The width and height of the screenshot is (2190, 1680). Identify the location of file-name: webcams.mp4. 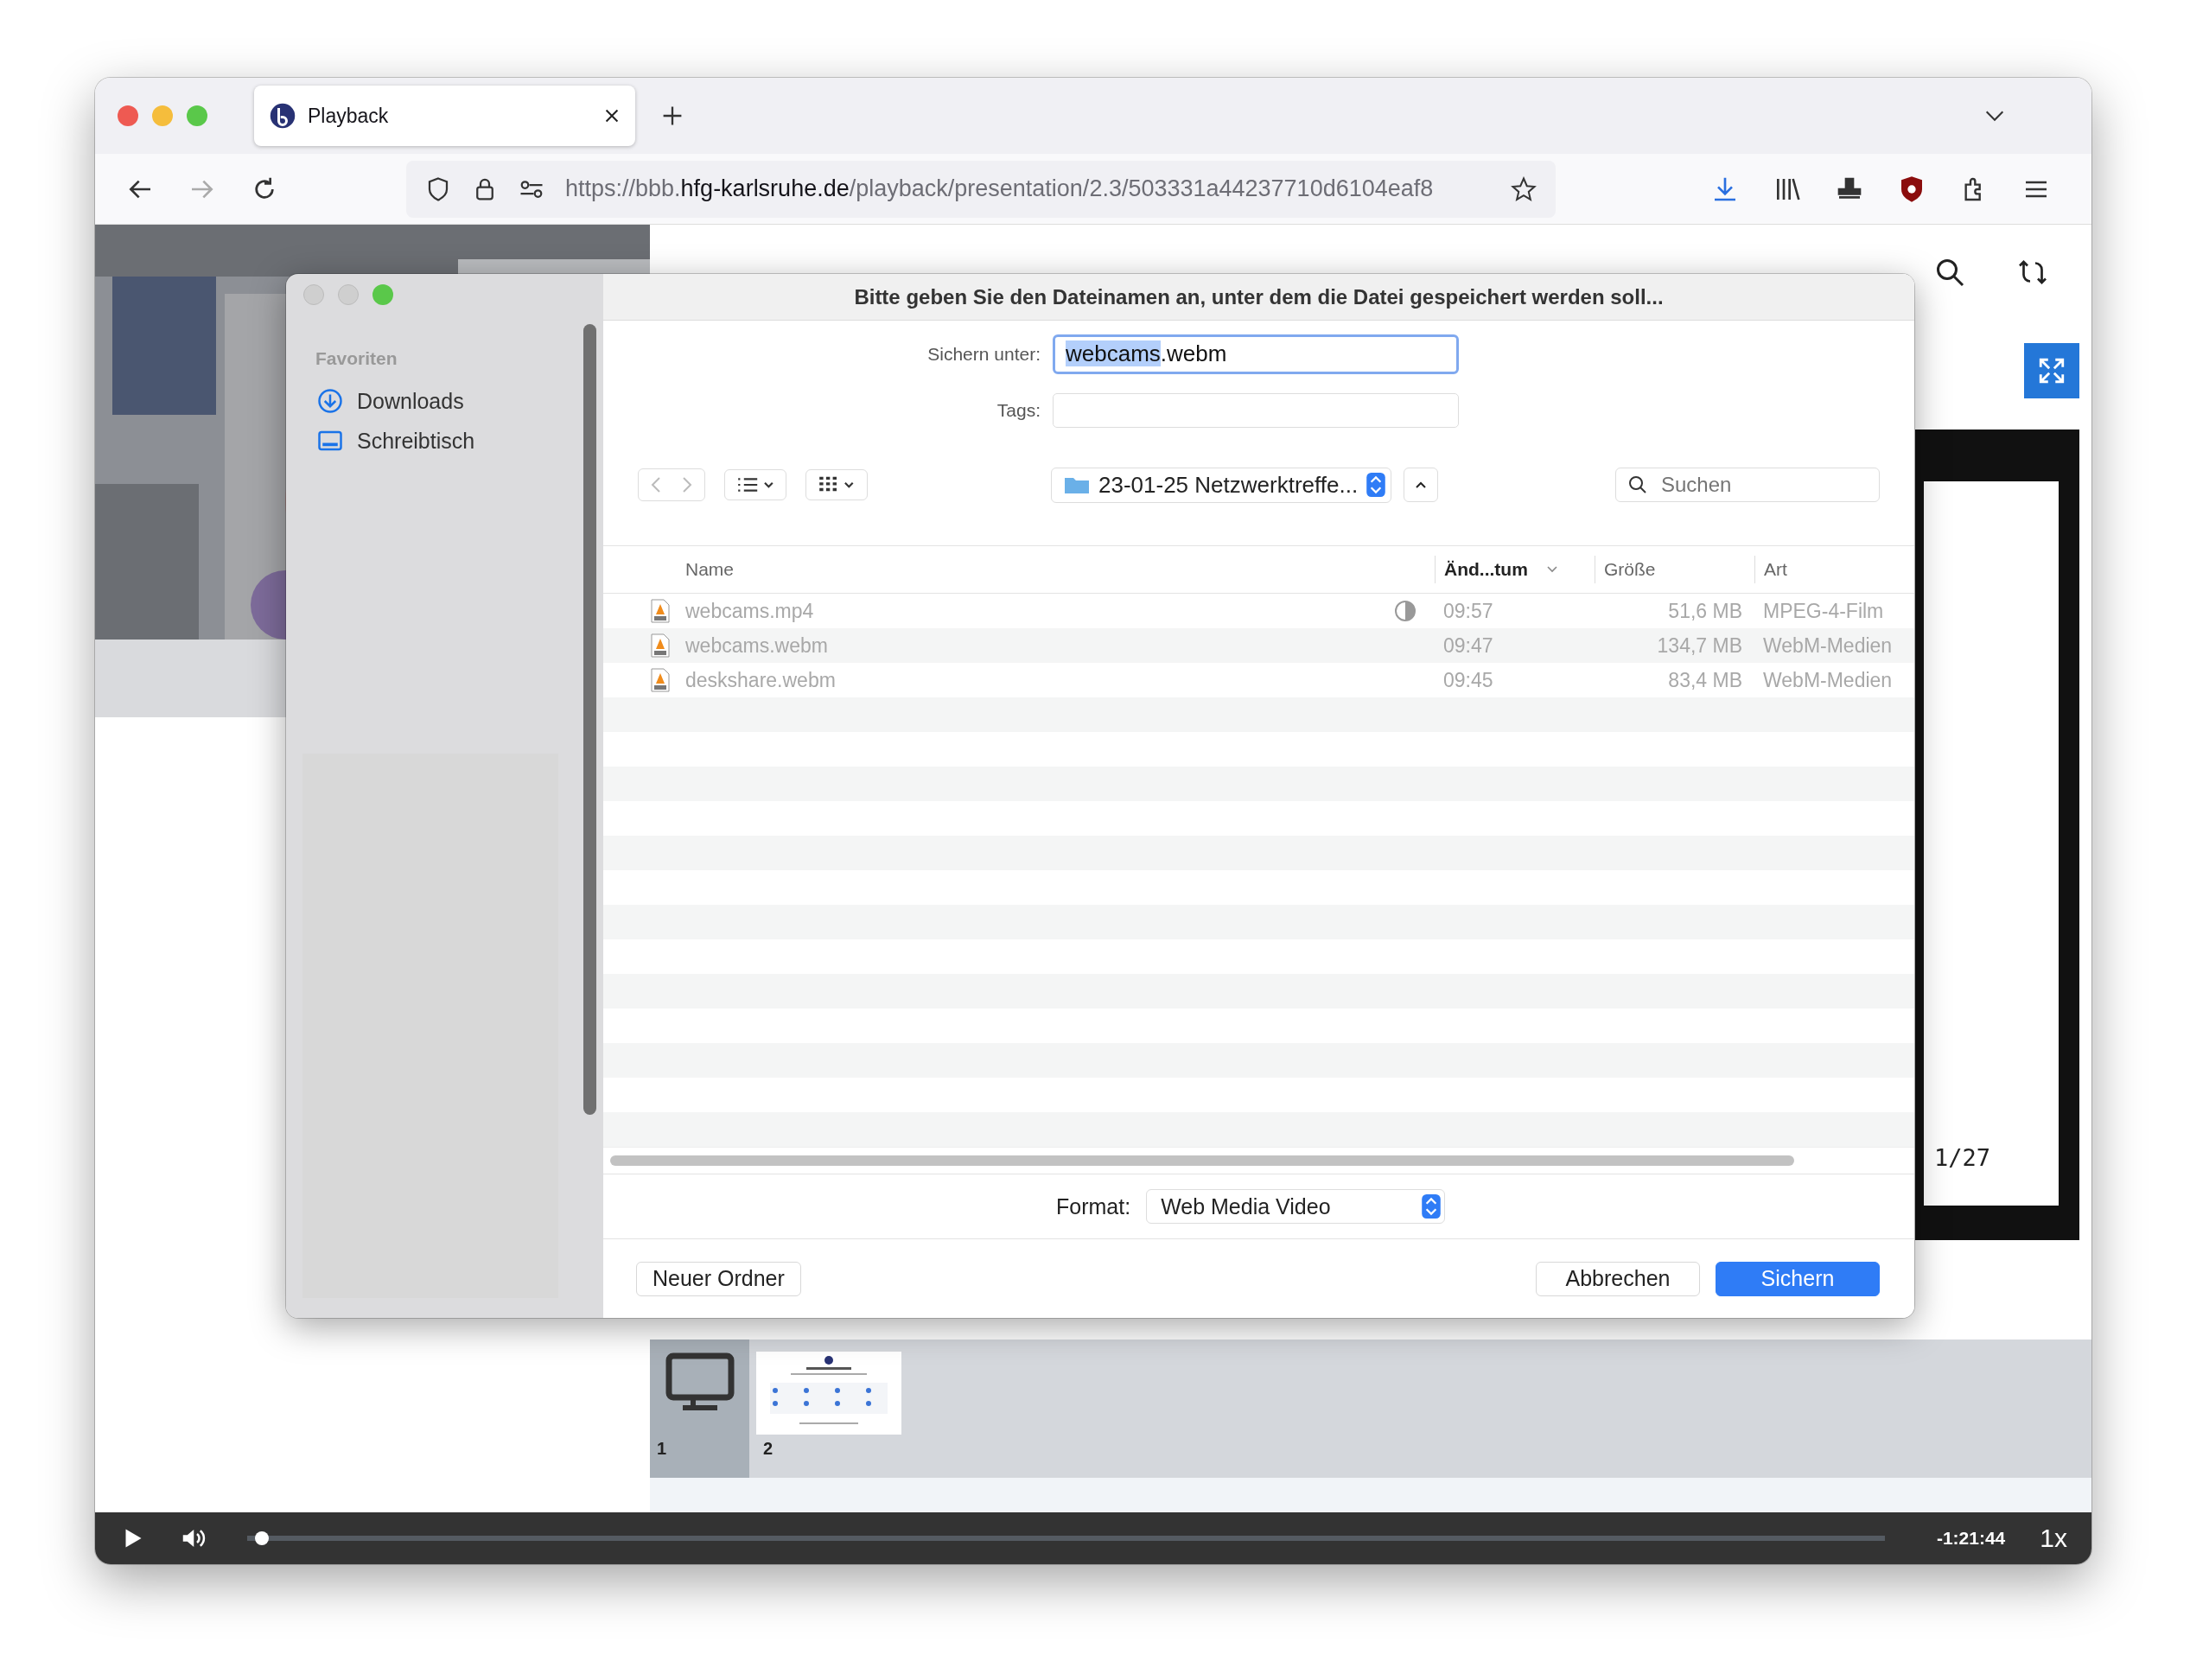
(750, 611).